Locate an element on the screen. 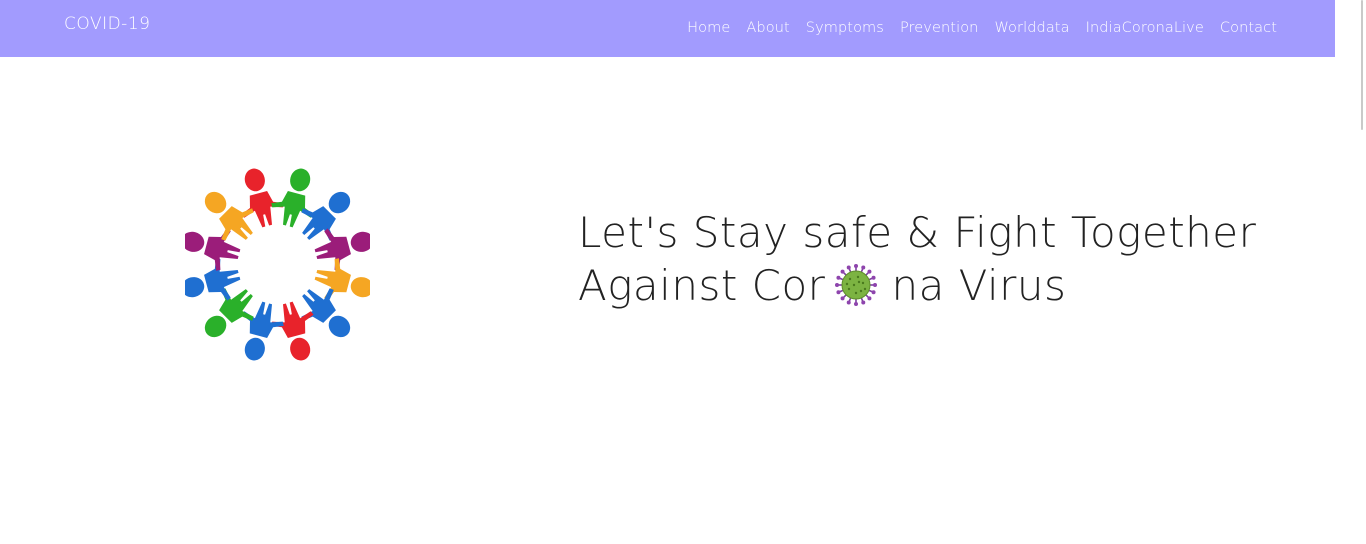 The image size is (1366, 544). scrollbar-thumb is located at coordinates (1362, 65).